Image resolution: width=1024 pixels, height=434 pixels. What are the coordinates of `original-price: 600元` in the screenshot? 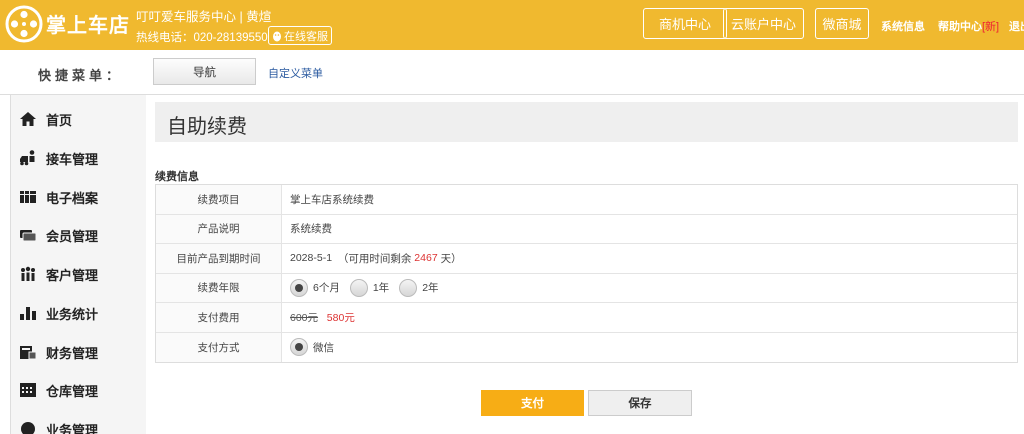 It's located at (304, 317).